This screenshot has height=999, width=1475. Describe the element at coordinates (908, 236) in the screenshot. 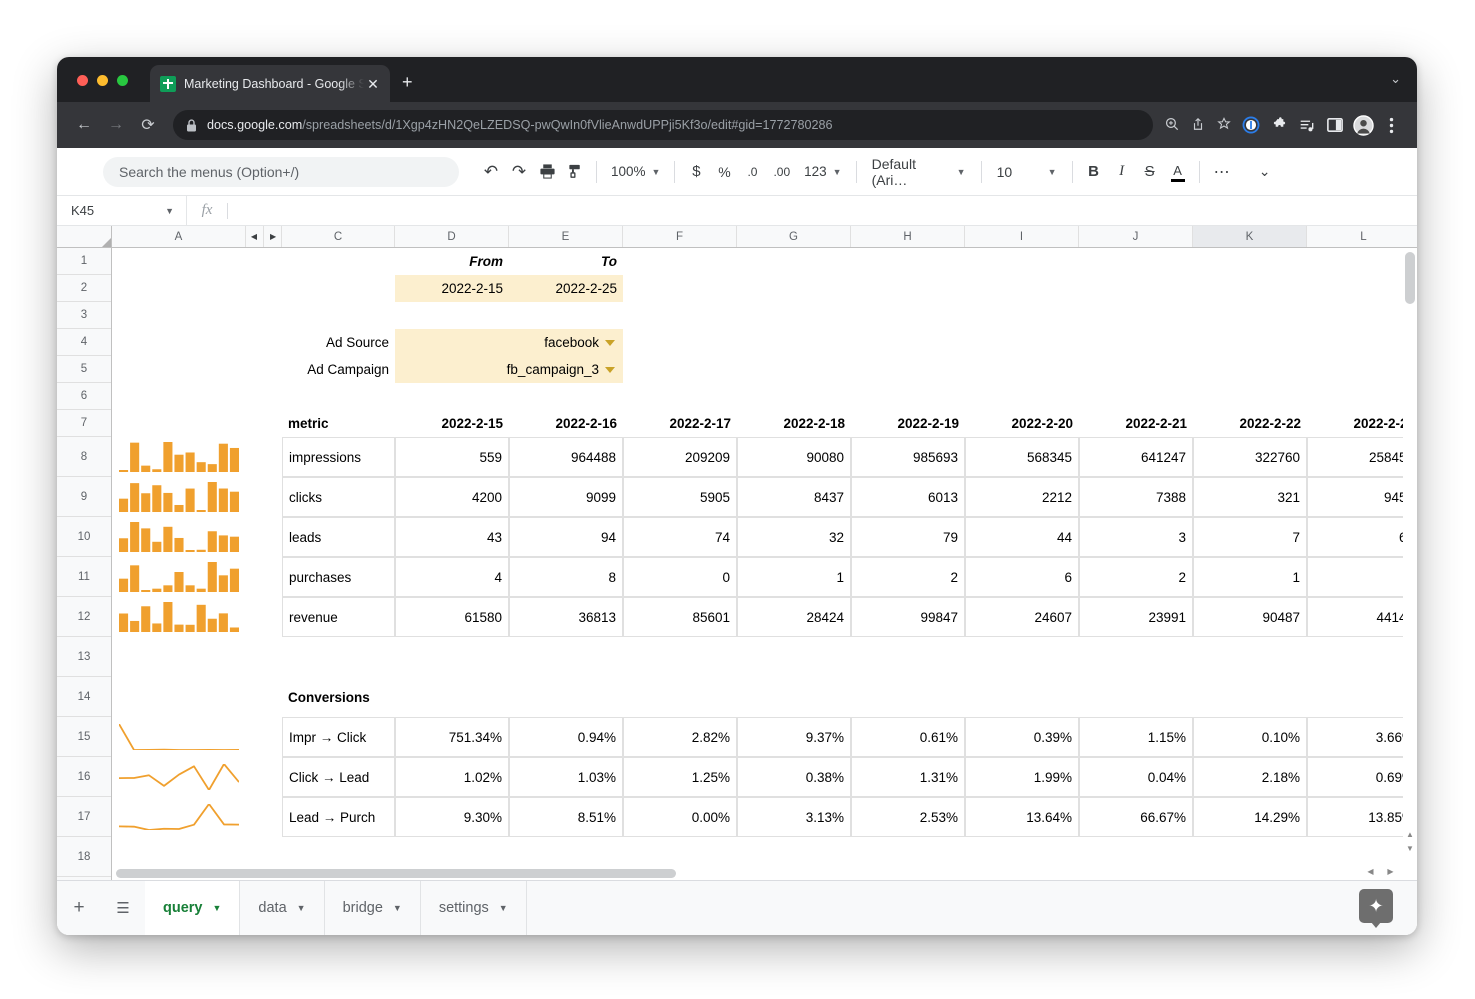

I see `column-header-H: H` at that location.